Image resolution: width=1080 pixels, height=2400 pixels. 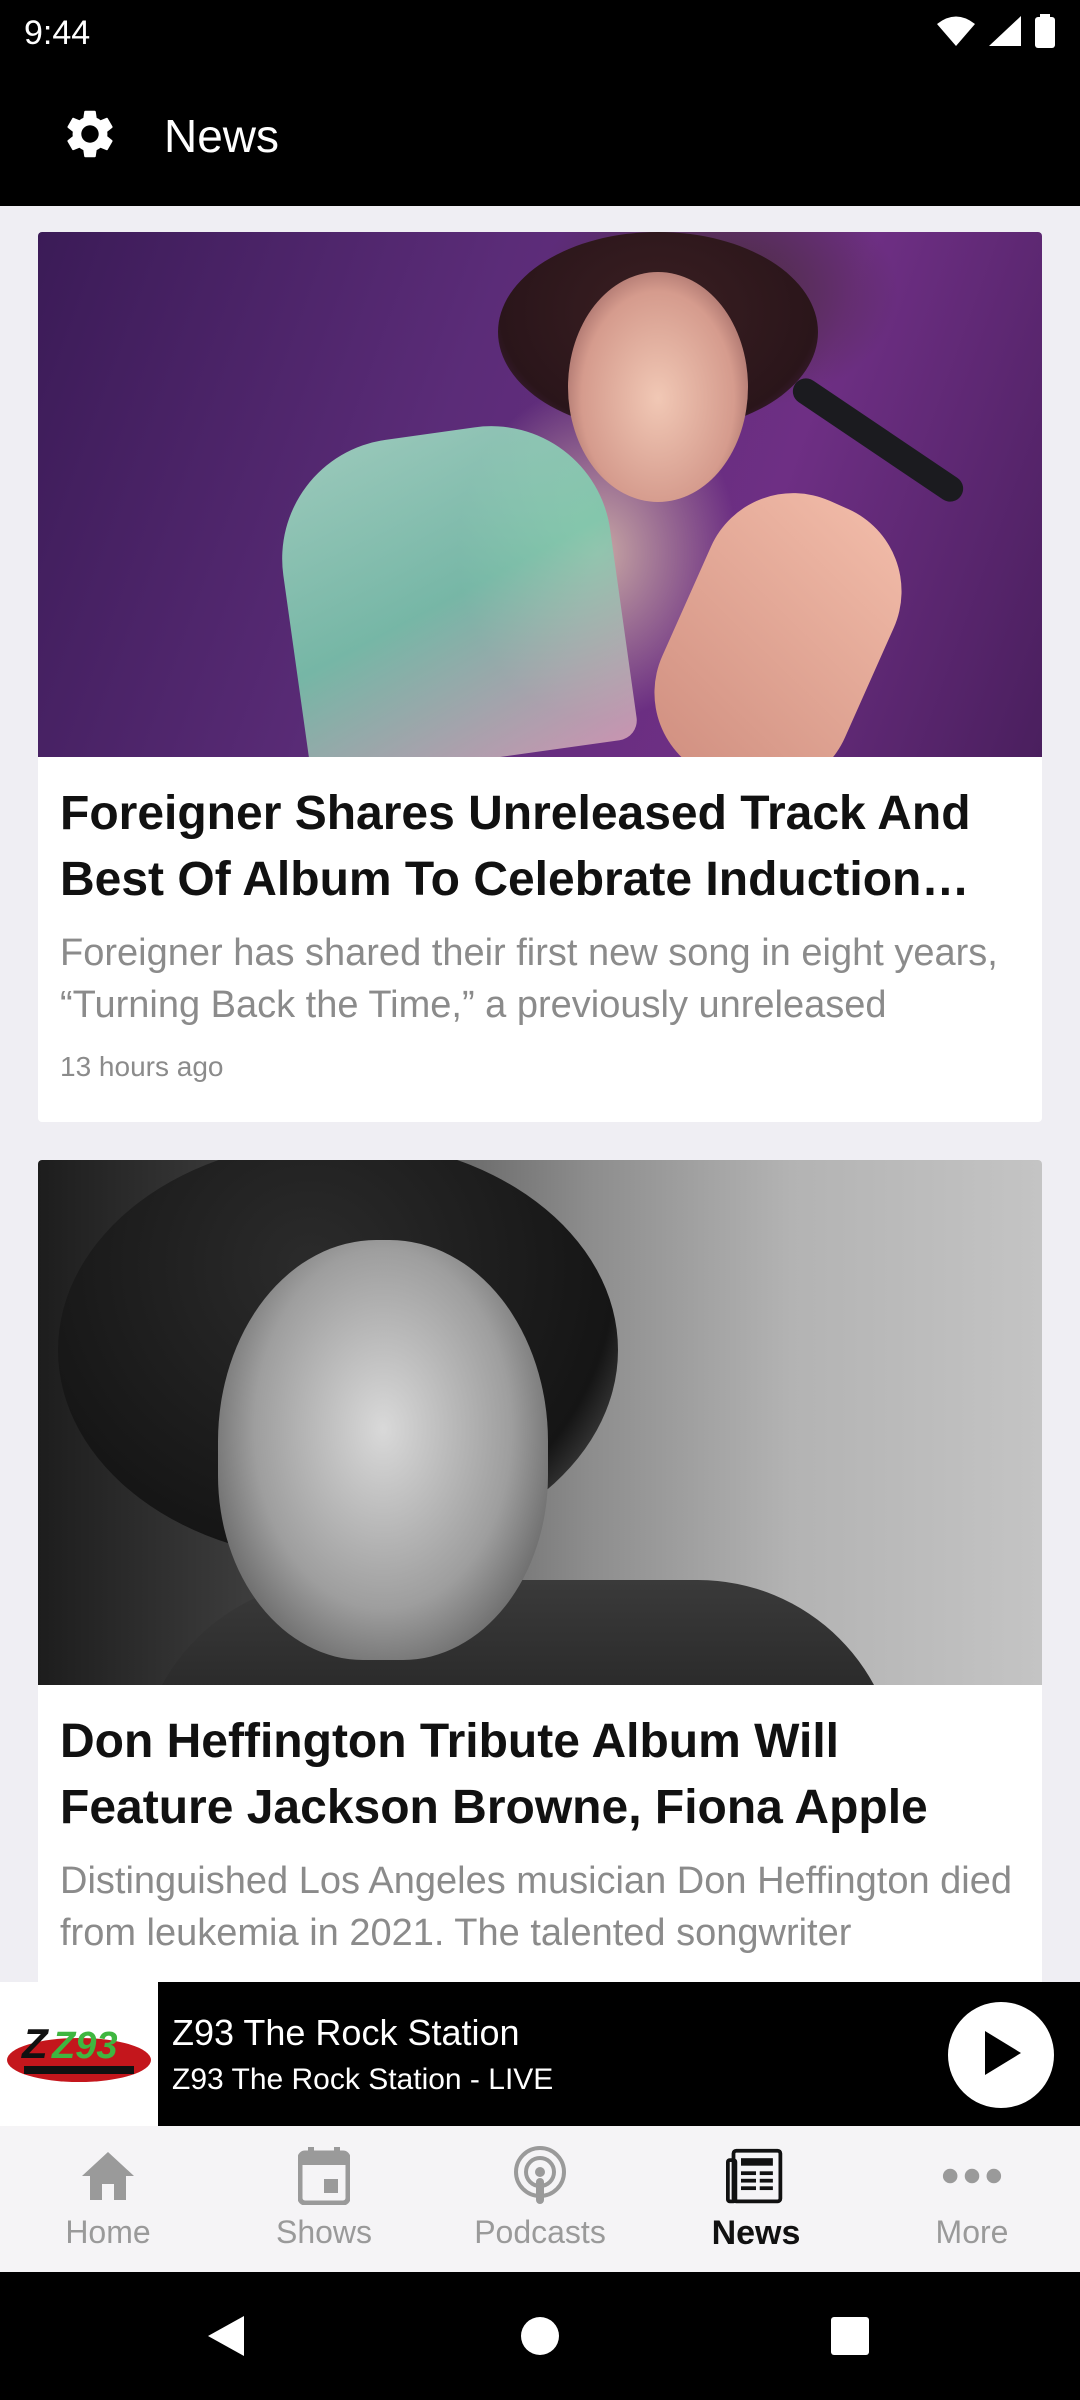 I want to click on more-icon, so click(x=972, y=2176).